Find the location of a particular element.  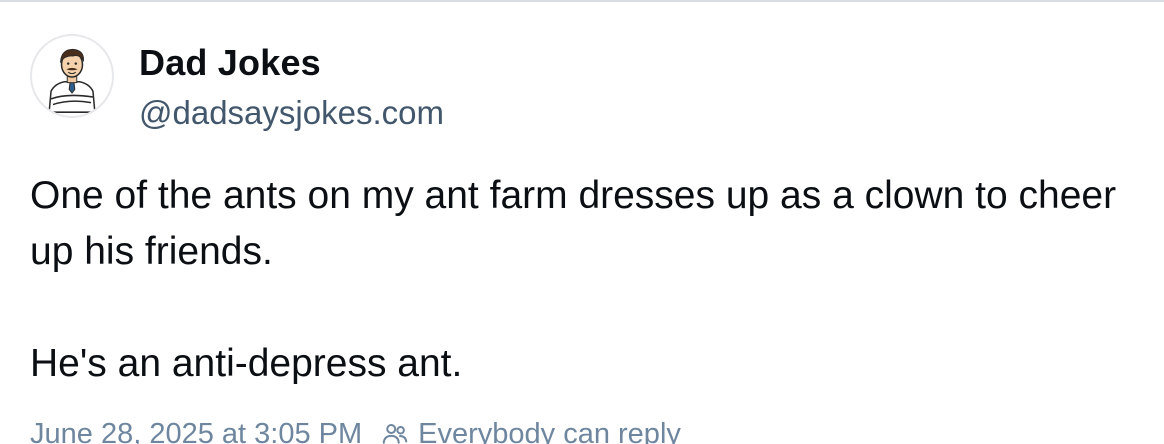

avatar is located at coordinates (72, 76).